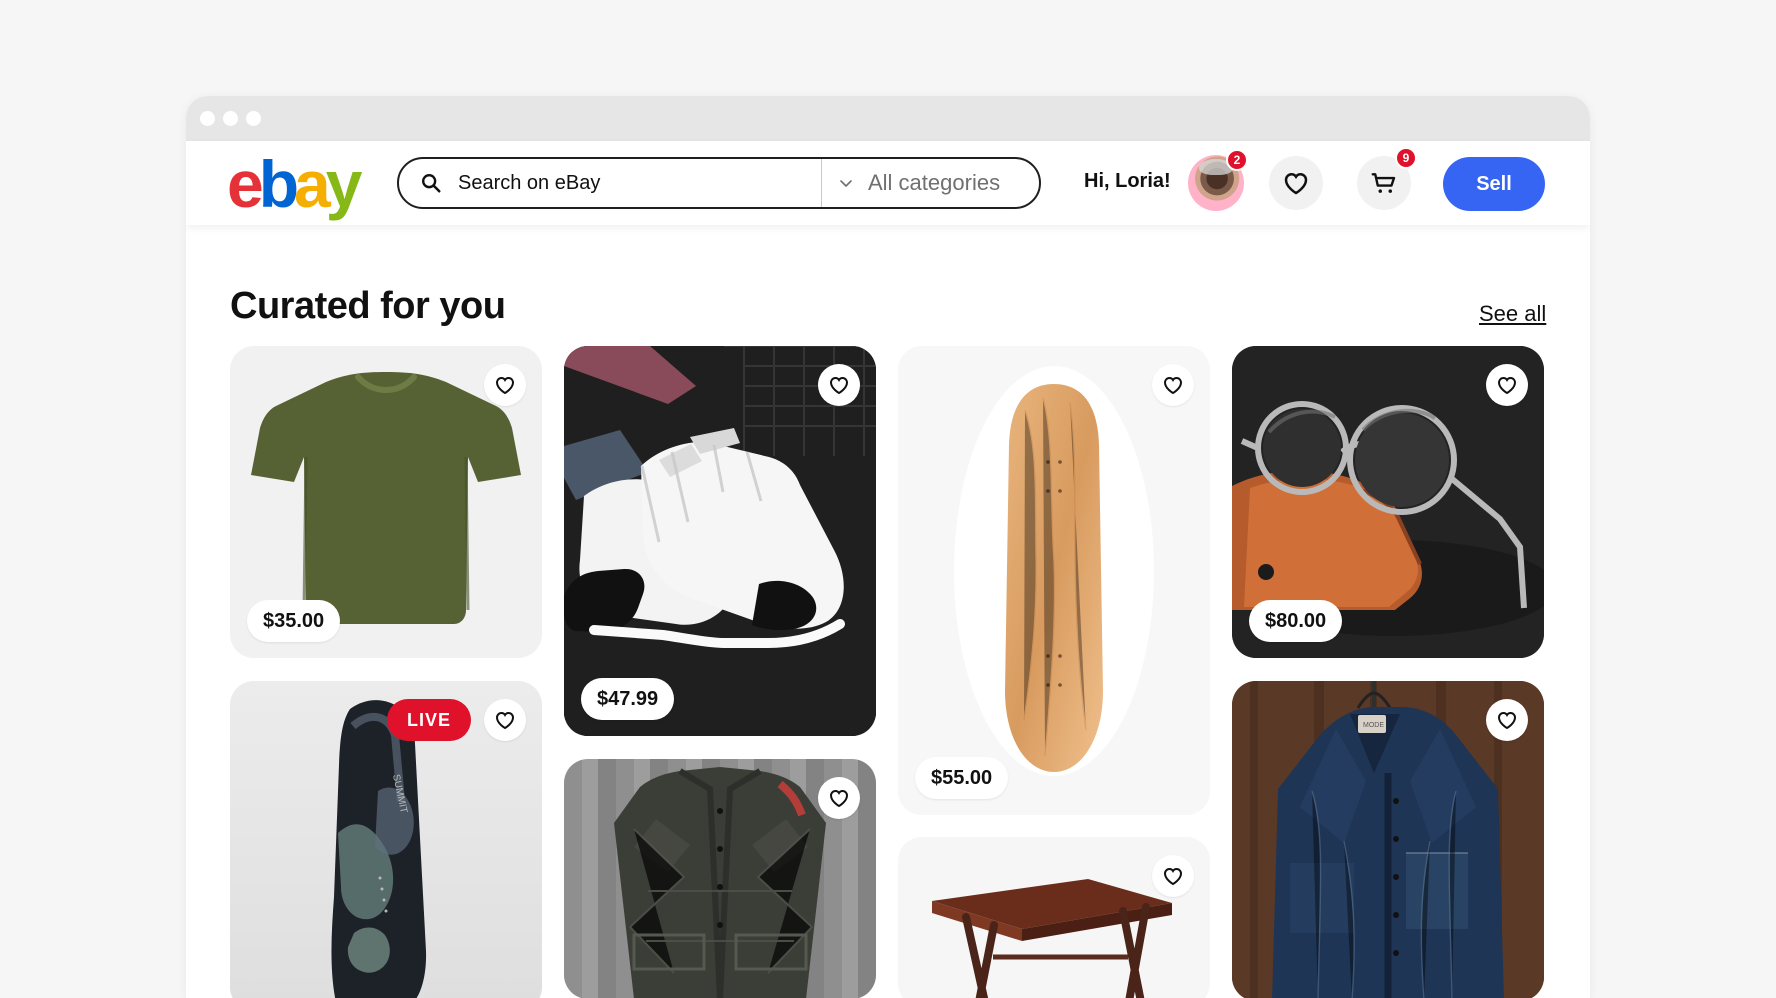 This screenshot has width=1776, height=998. I want to click on section-title: Curated for you, so click(368, 306).